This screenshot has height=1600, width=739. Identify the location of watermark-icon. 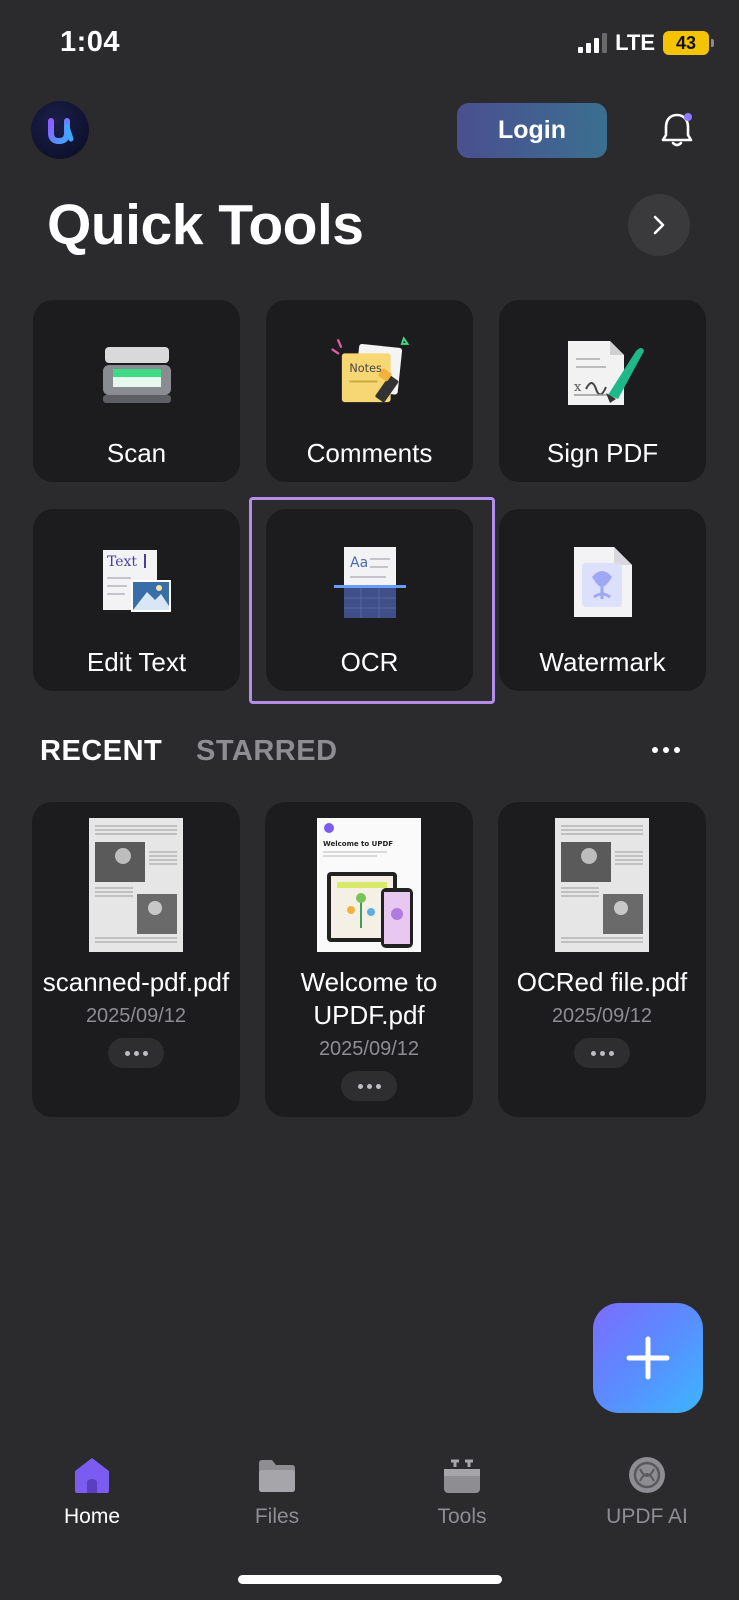
(603, 582).